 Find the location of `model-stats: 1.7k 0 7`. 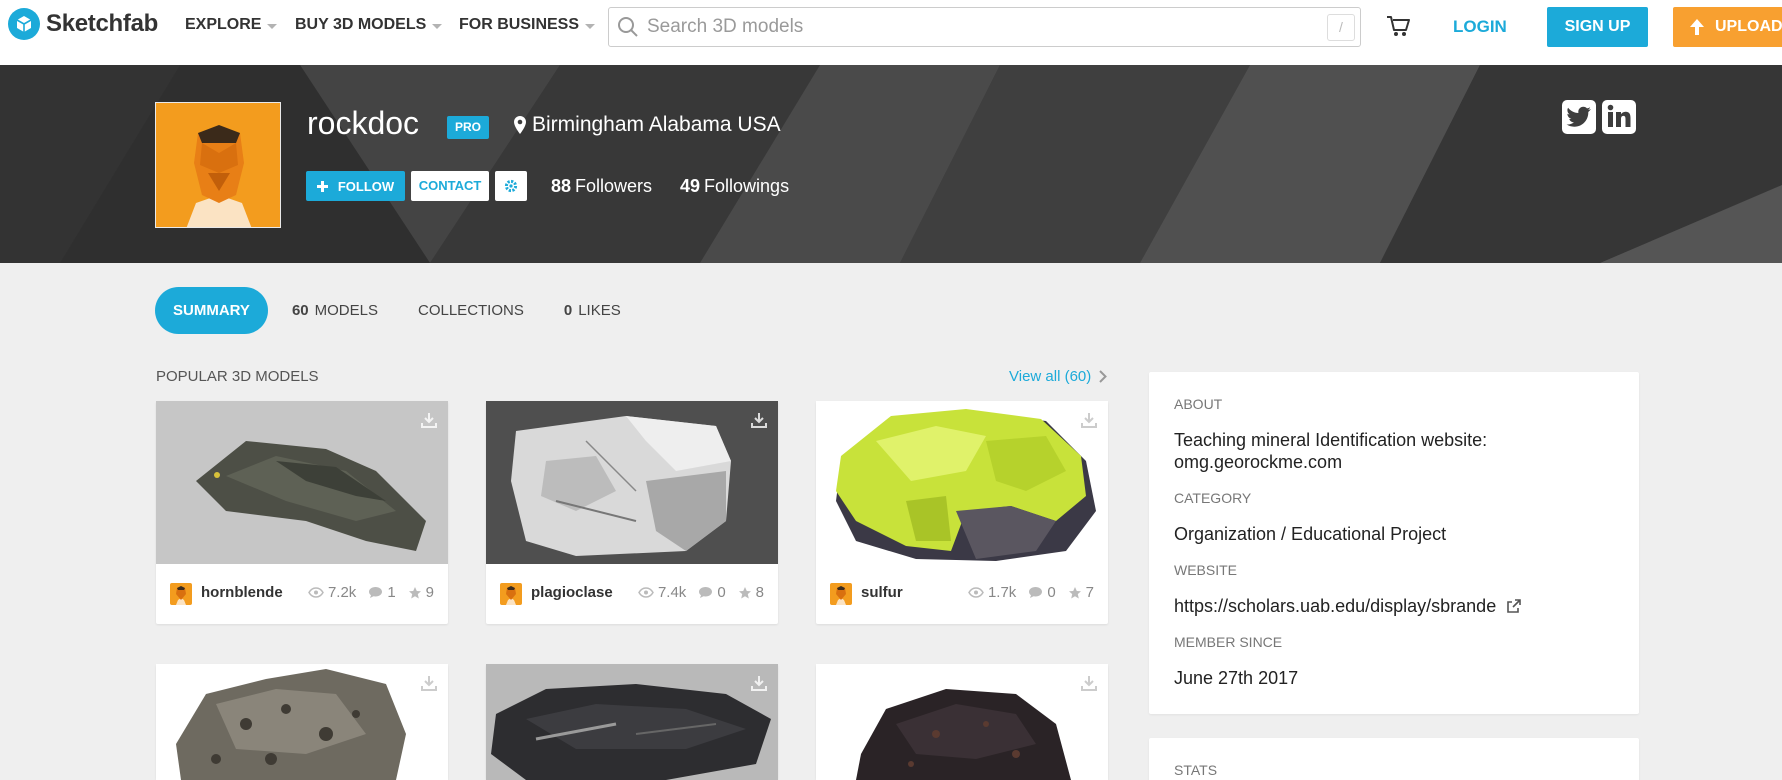

model-stats: 1.7k 0 7 is located at coordinates (1031, 592).